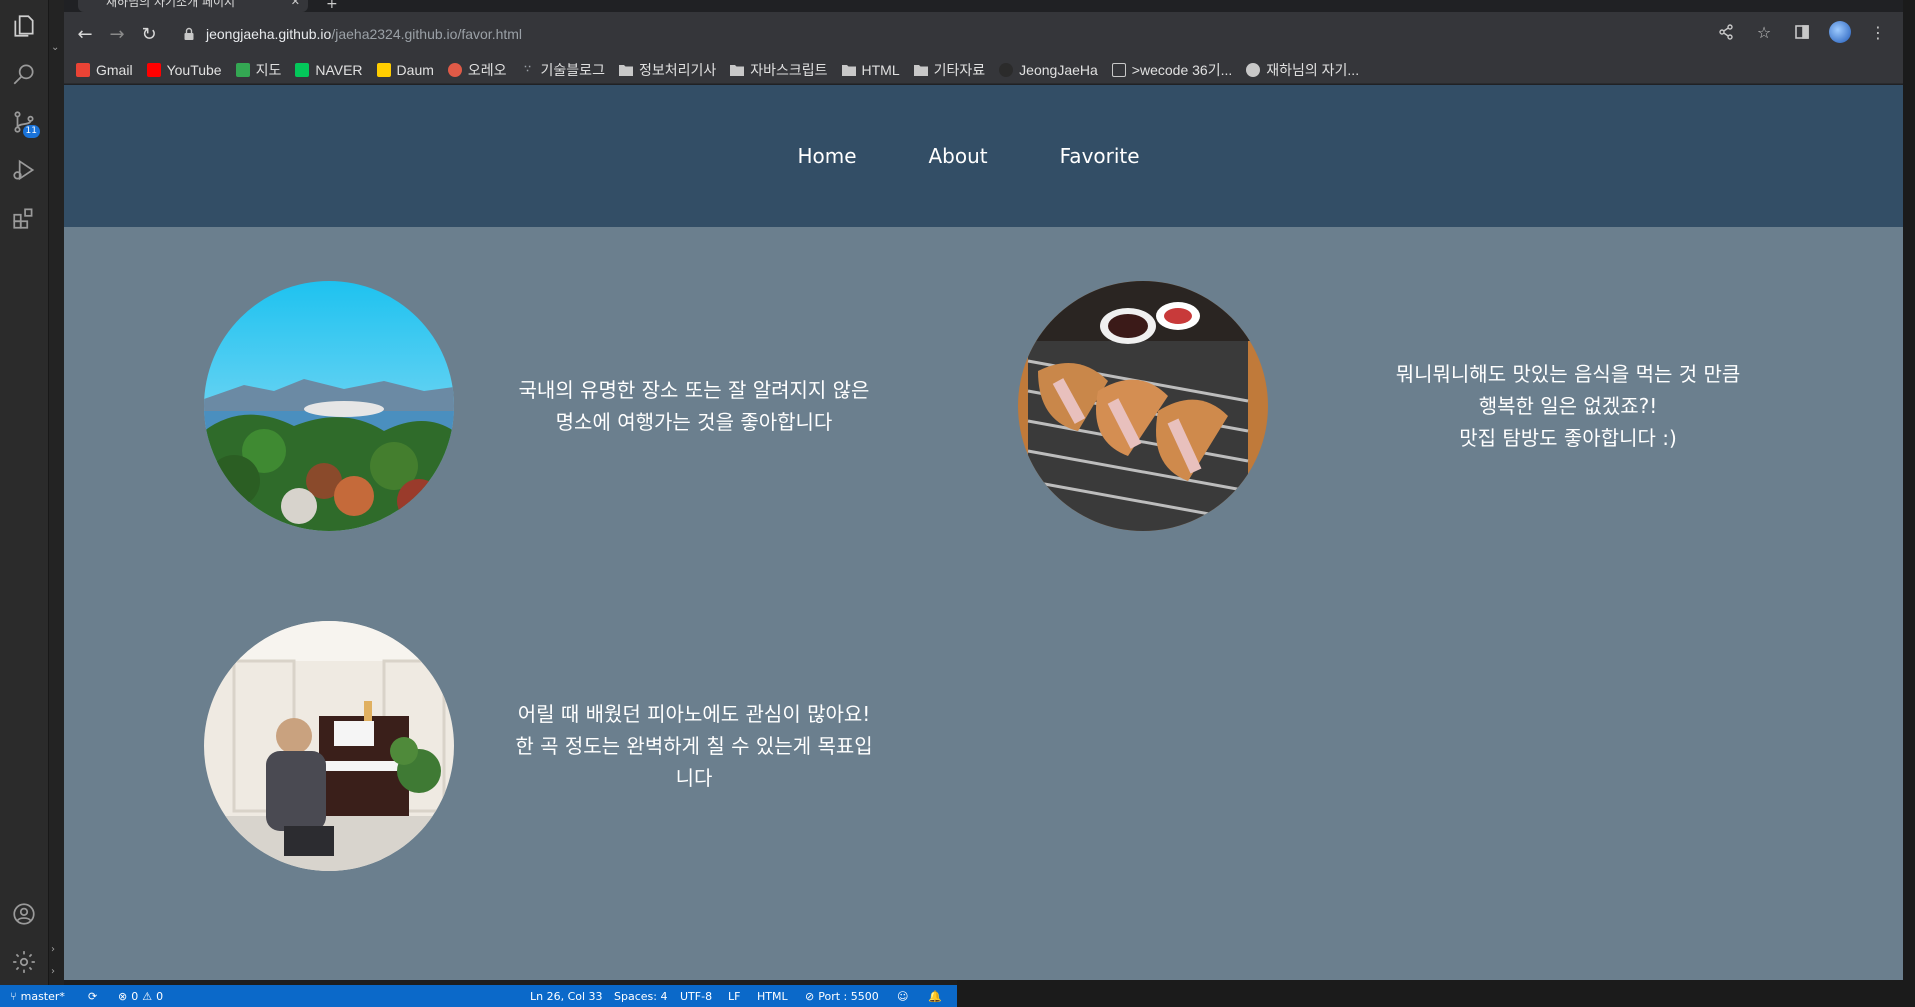  What do you see at coordinates (454, 69) in the screenshot?
I see `oreo-icon` at bounding box center [454, 69].